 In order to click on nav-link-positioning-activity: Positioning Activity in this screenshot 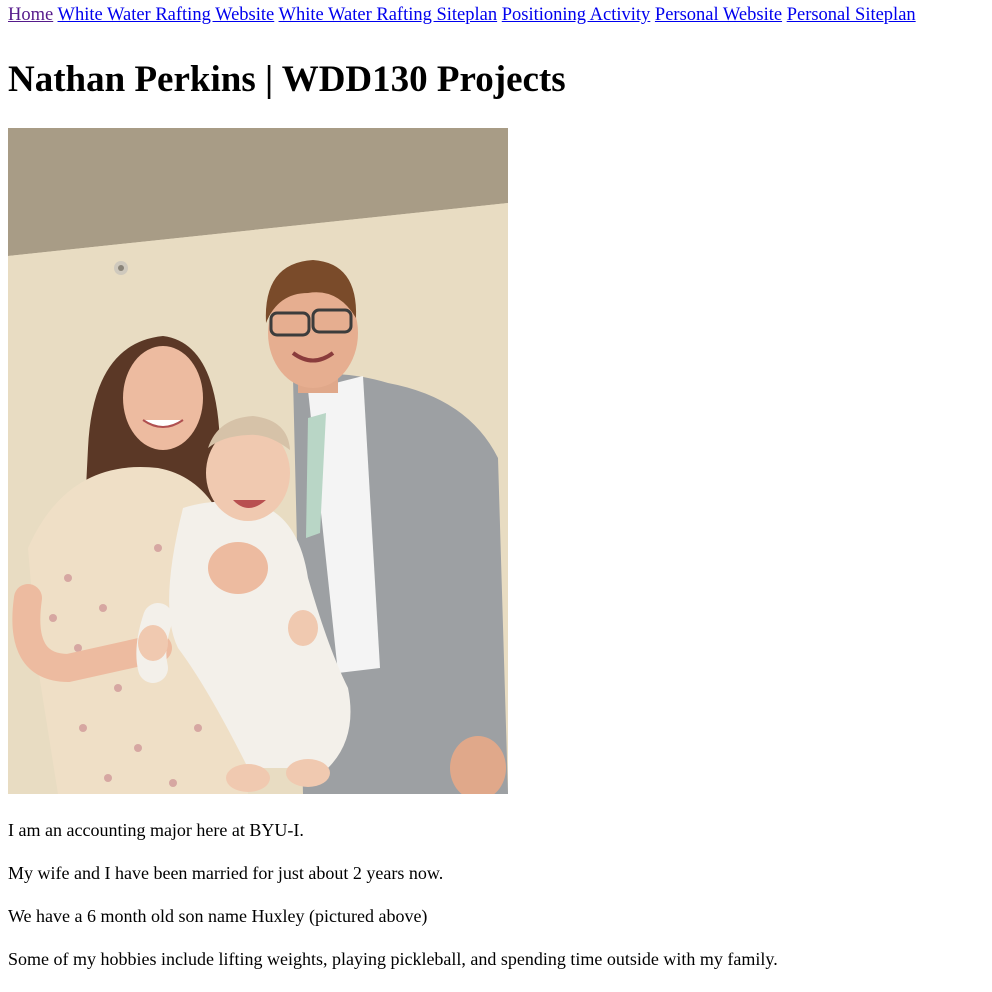, I will do `click(576, 15)`.